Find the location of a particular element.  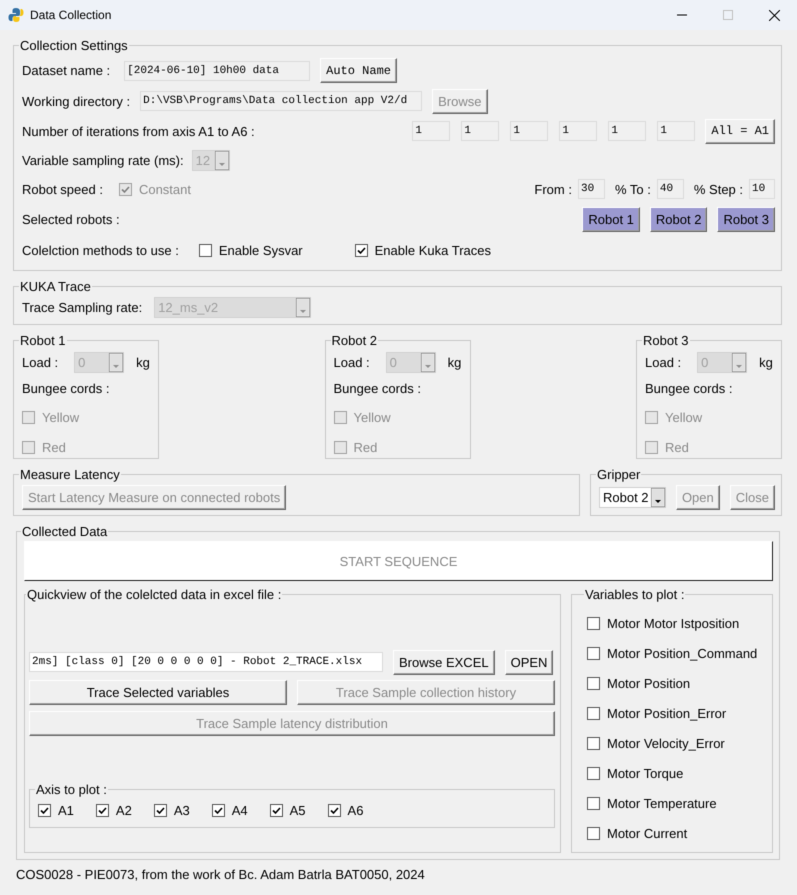

checkbox-label: Motor Current is located at coordinates (647, 833).